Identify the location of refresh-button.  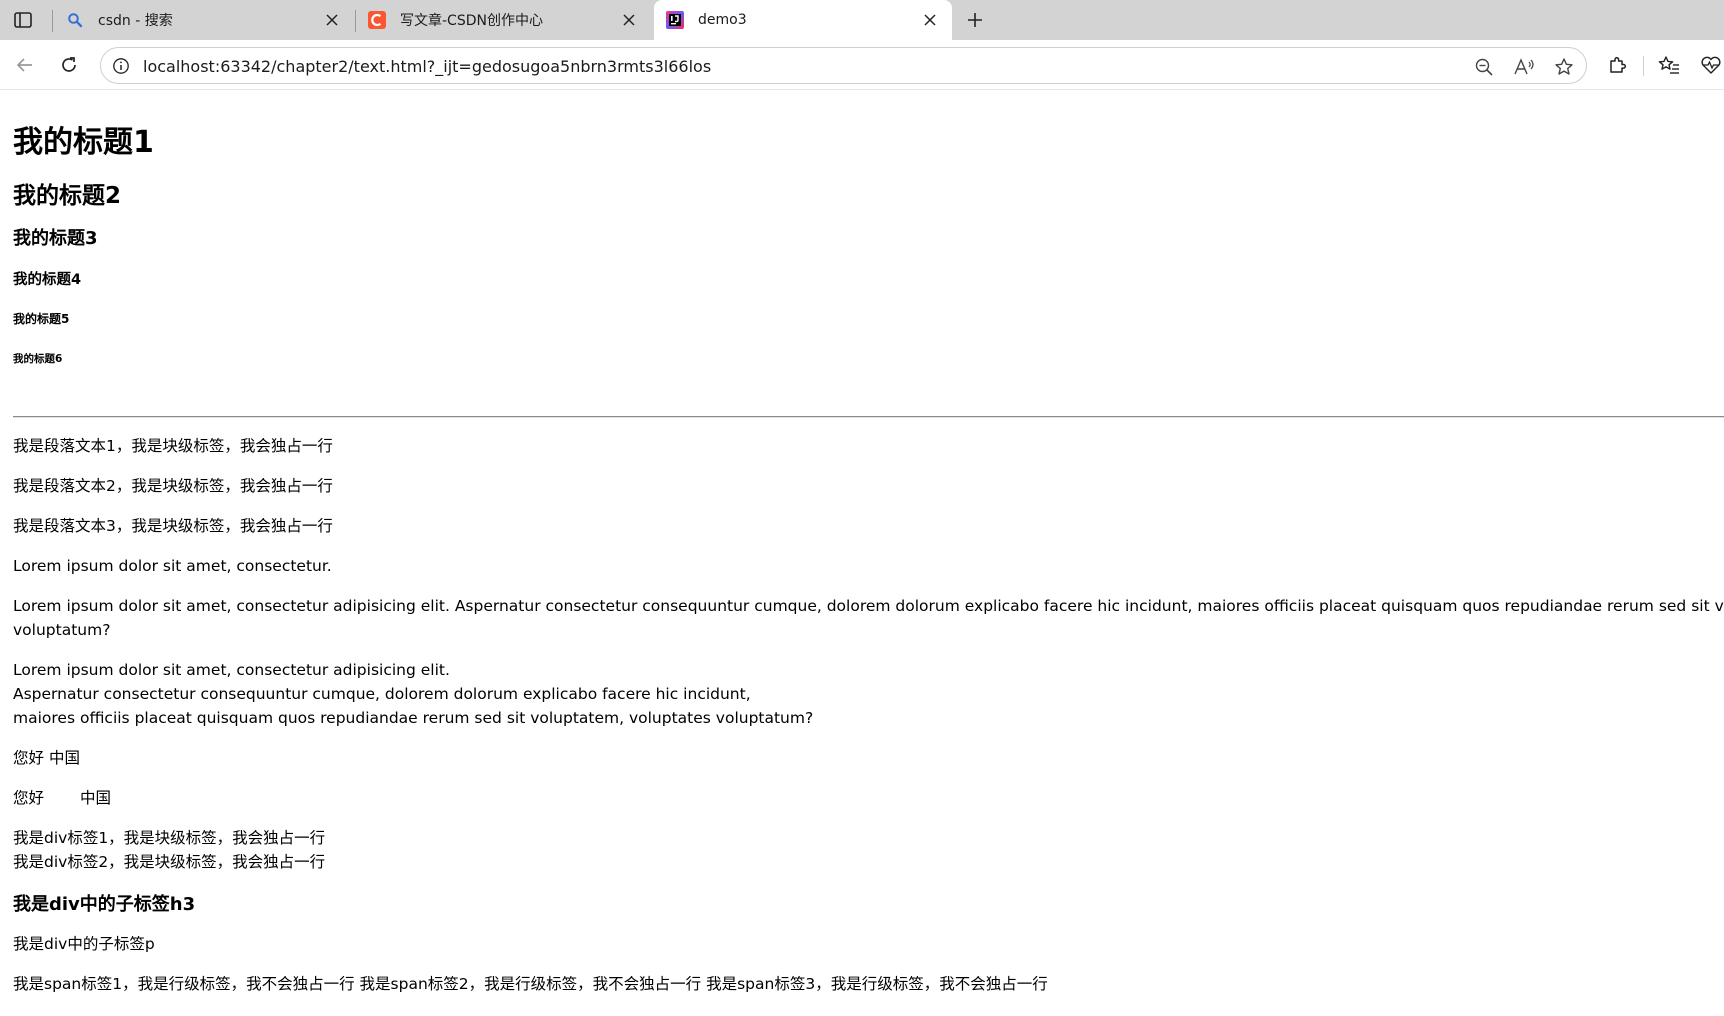
(69, 65).